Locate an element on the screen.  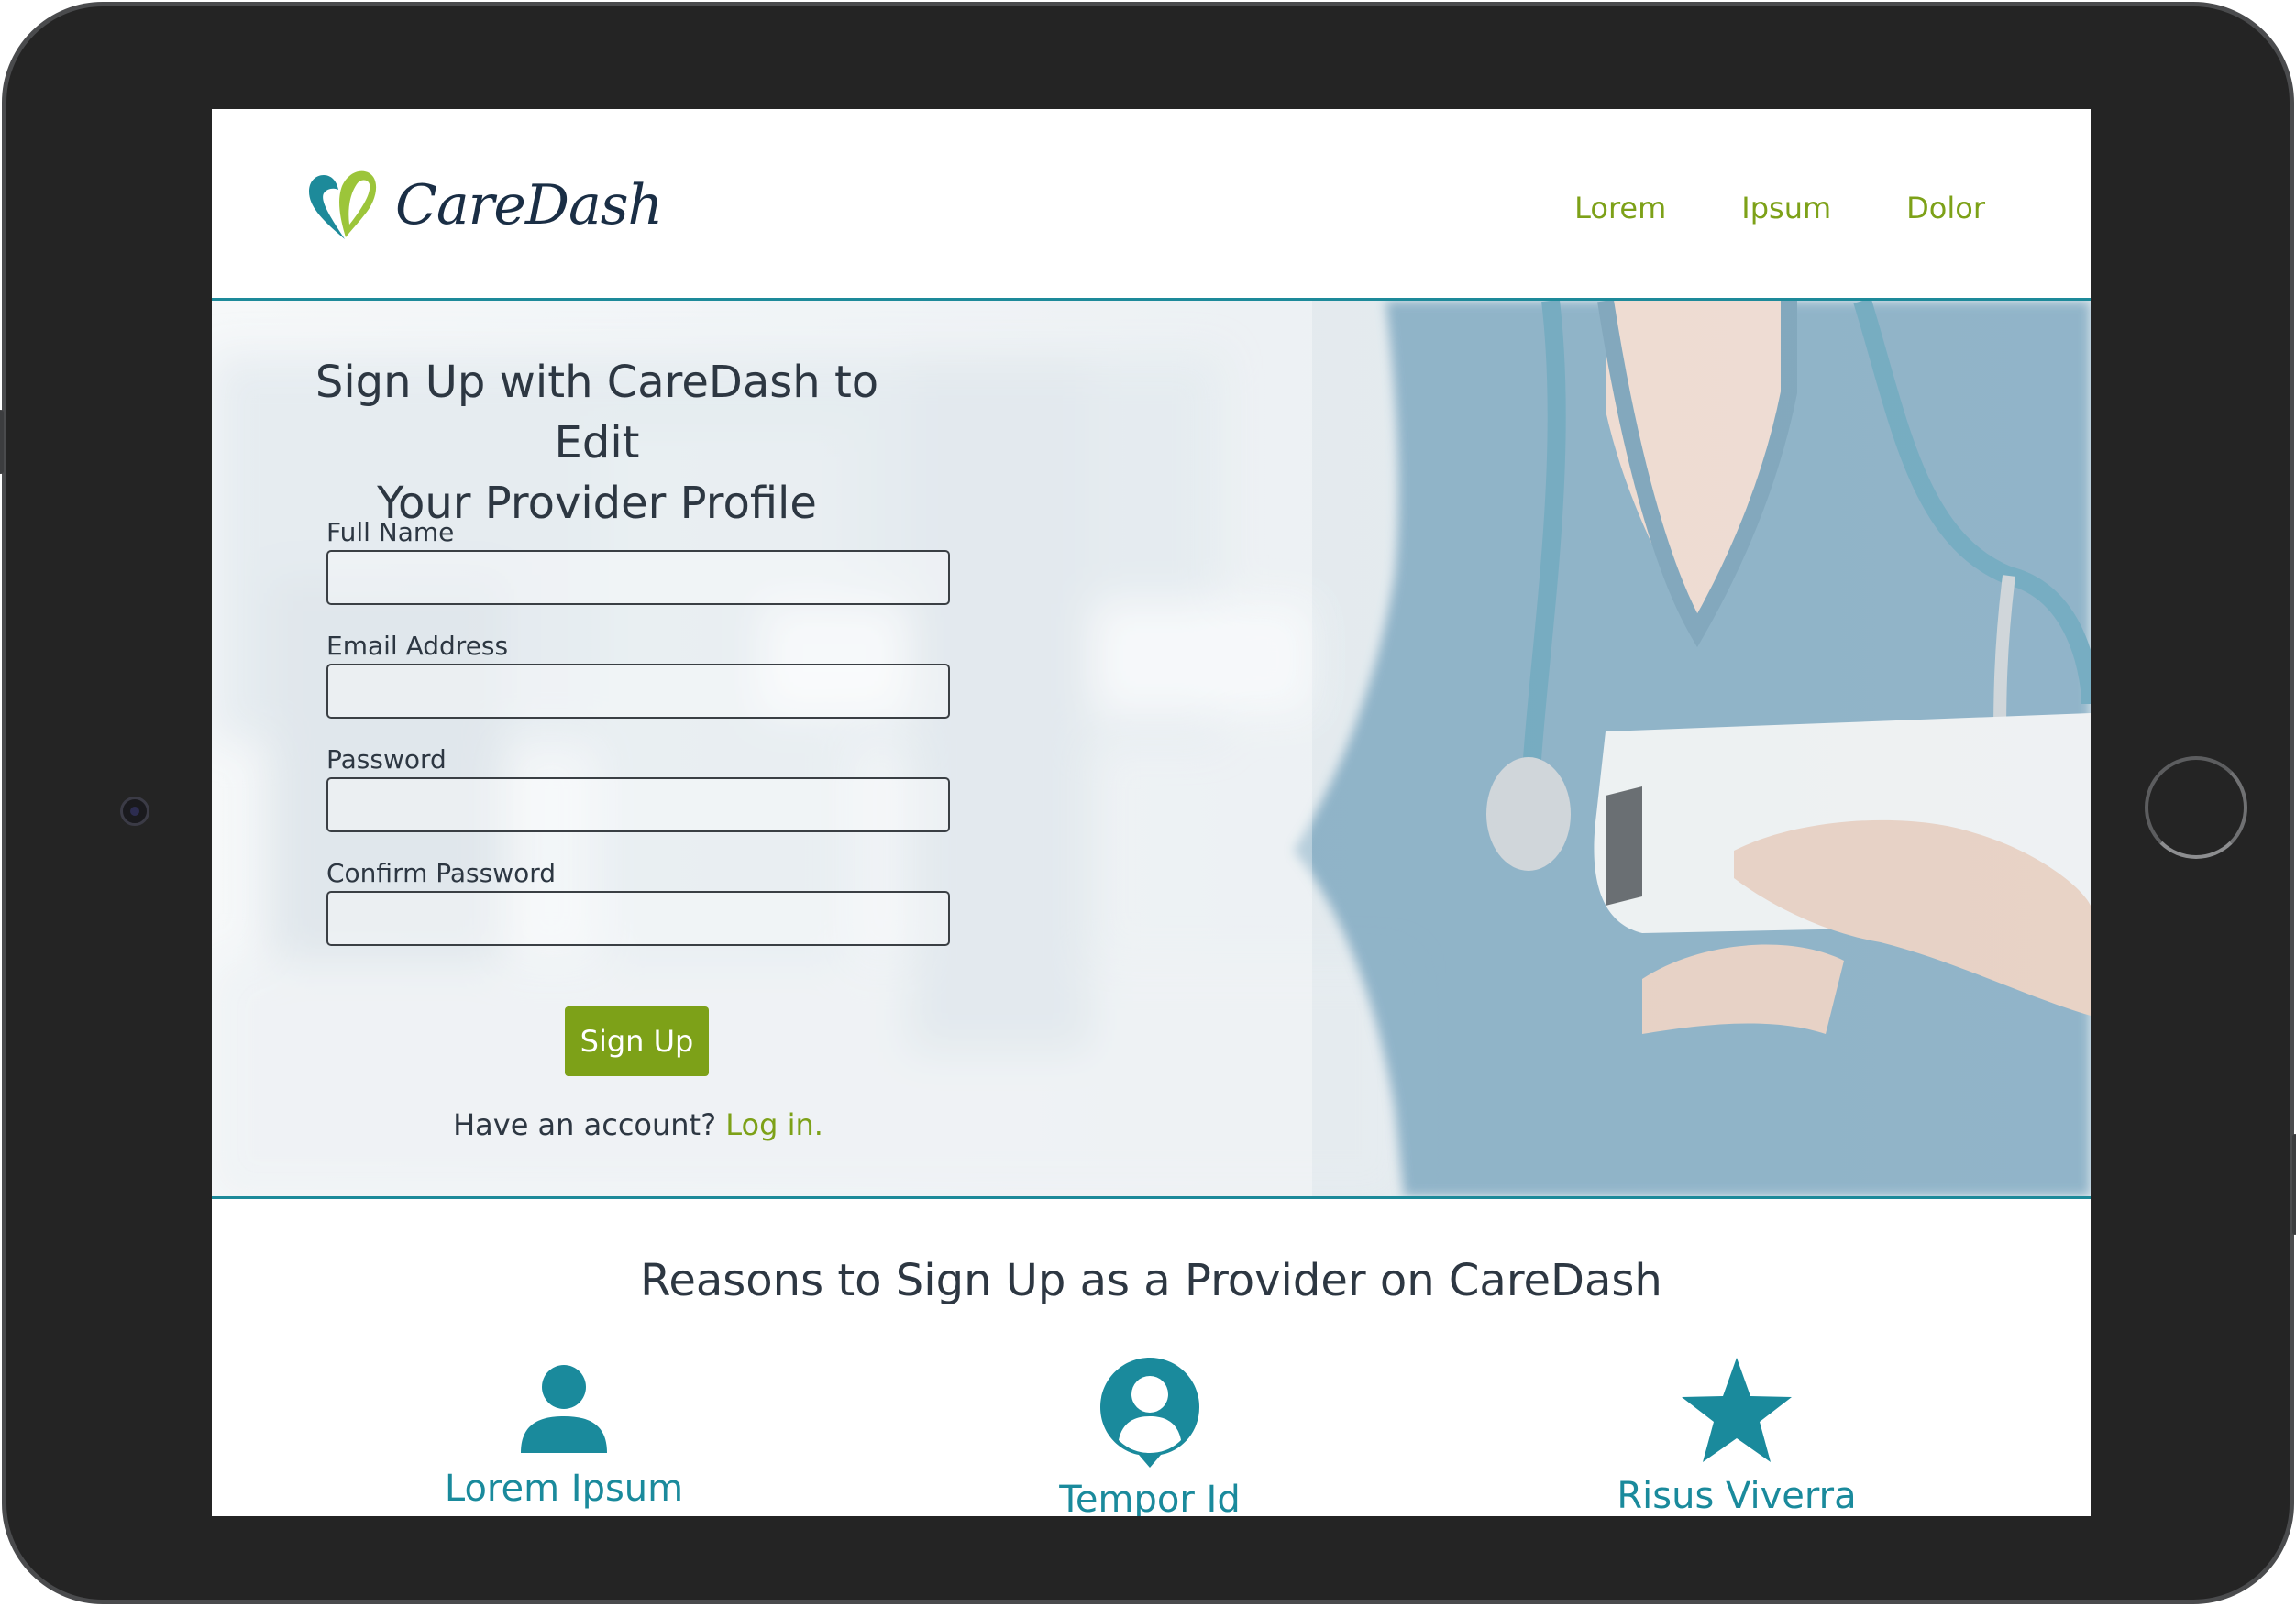
caredash-heart-logo-icon is located at coordinates (343, 204).